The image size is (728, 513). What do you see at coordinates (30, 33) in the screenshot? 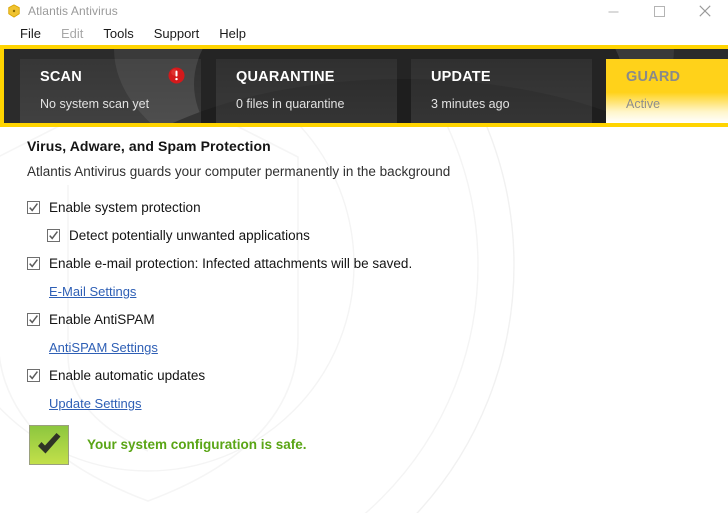
I see `menu-item-file: File` at bounding box center [30, 33].